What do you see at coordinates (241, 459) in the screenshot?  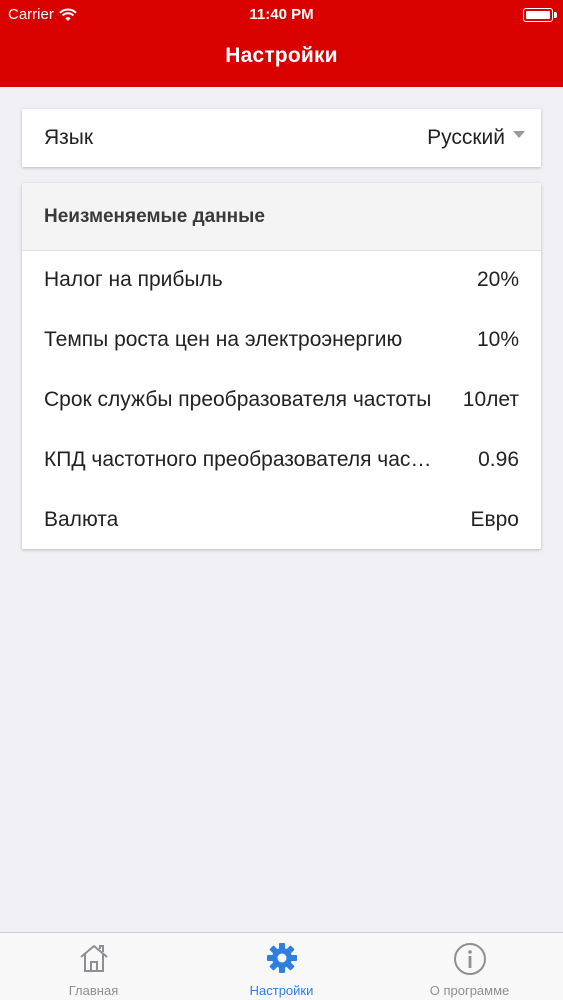 I see `row-label: КПД частотного преобразователя частоты` at bounding box center [241, 459].